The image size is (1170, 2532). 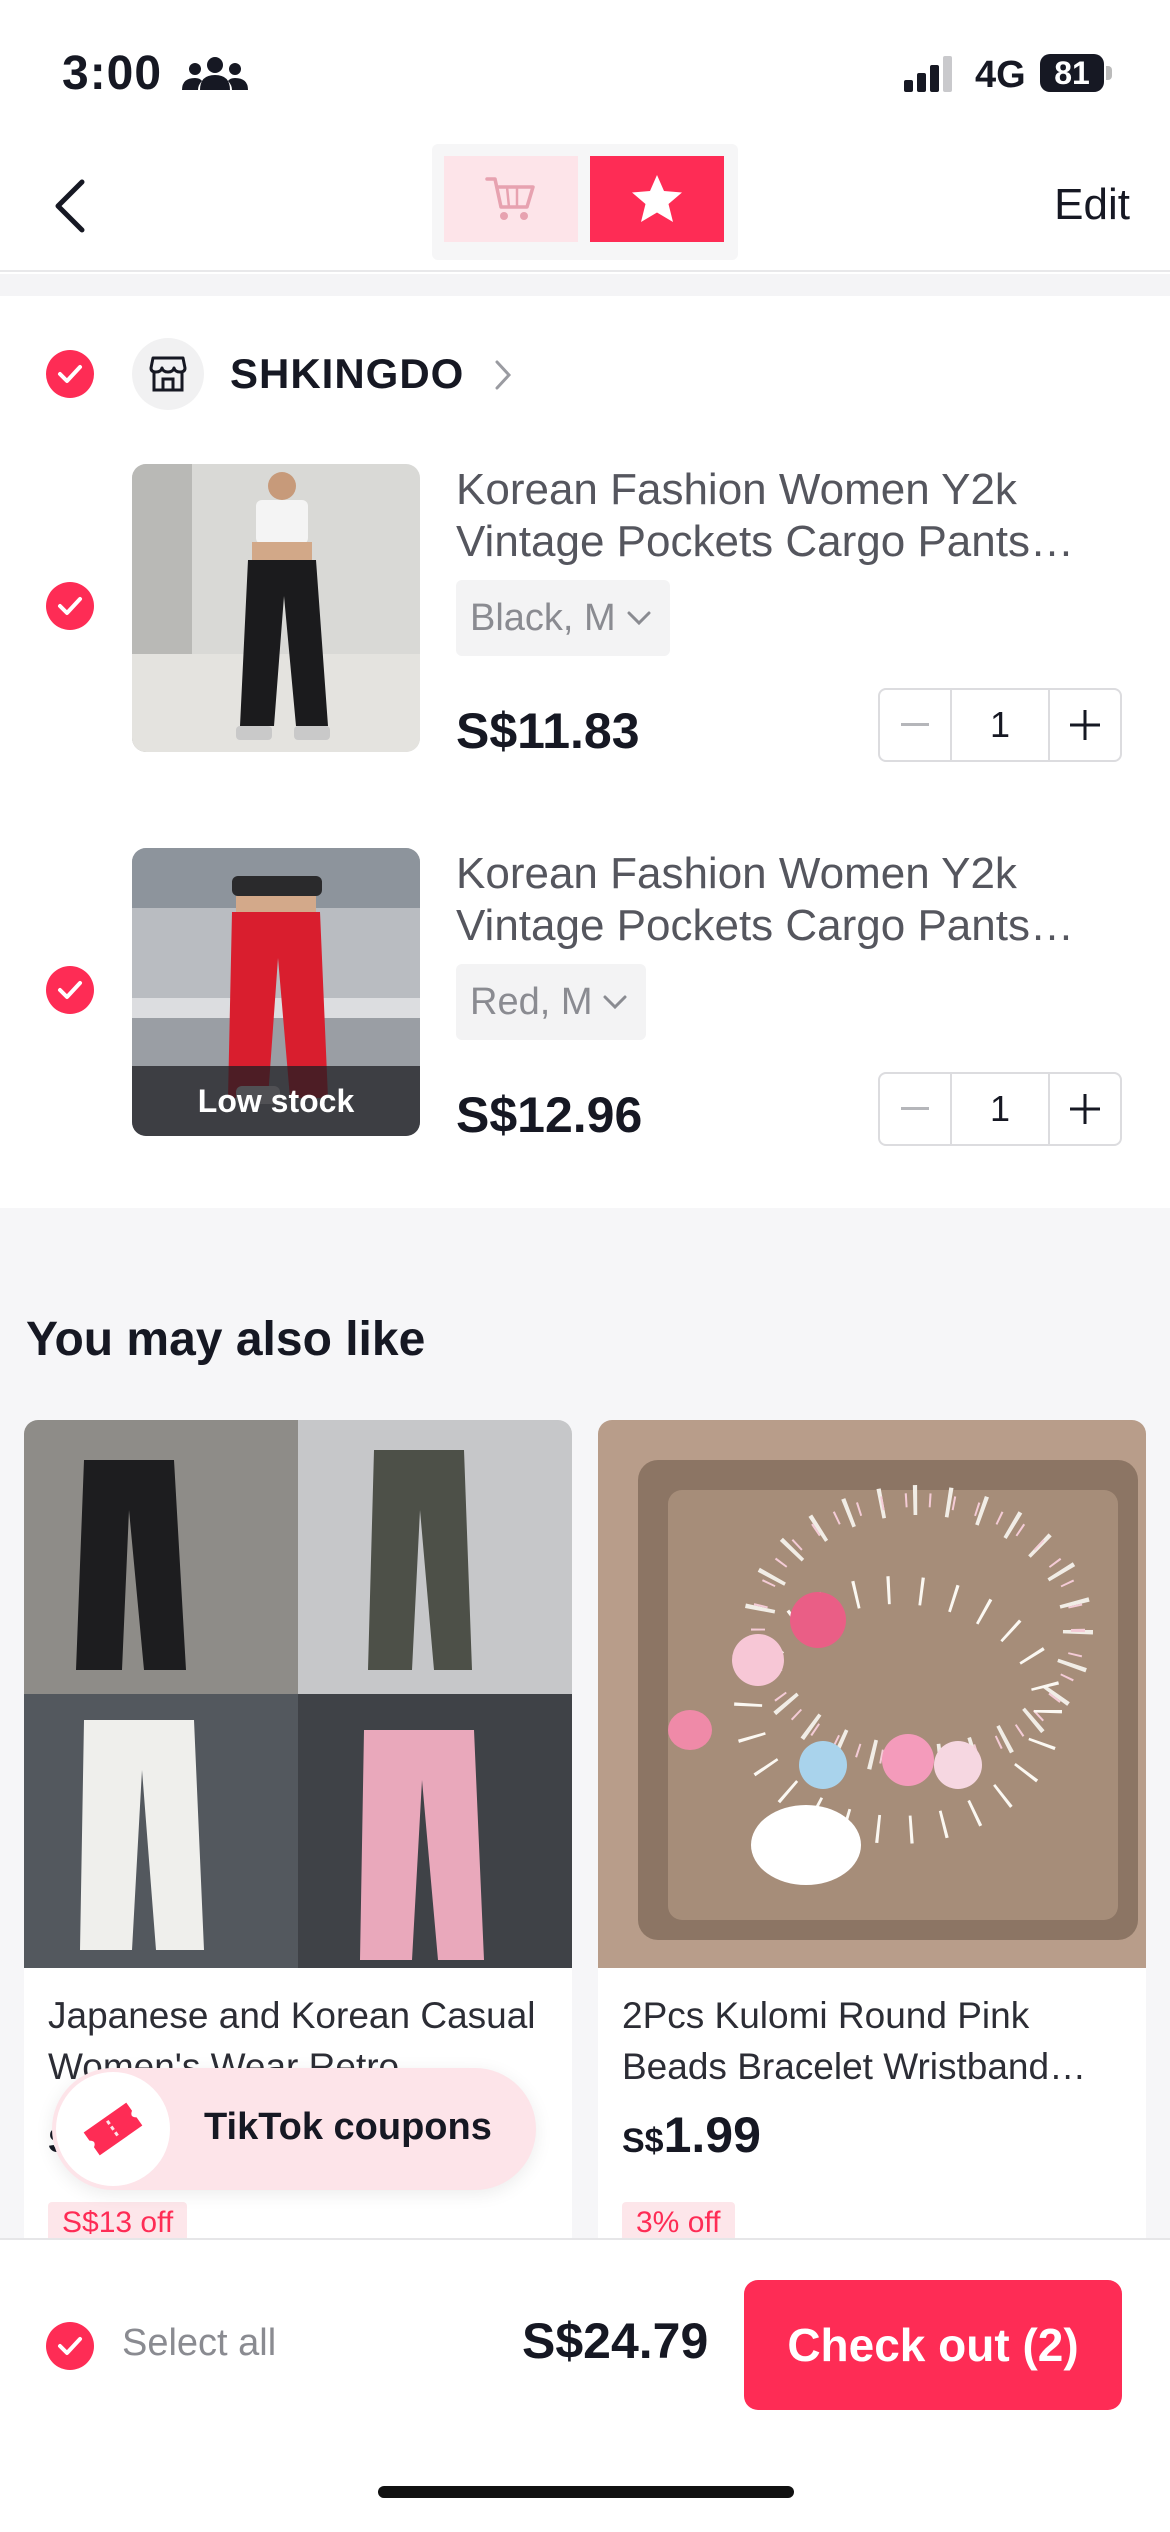 What do you see at coordinates (215, 73) in the screenshot?
I see `shareplay-people-icon` at bounding box center [215, 73].